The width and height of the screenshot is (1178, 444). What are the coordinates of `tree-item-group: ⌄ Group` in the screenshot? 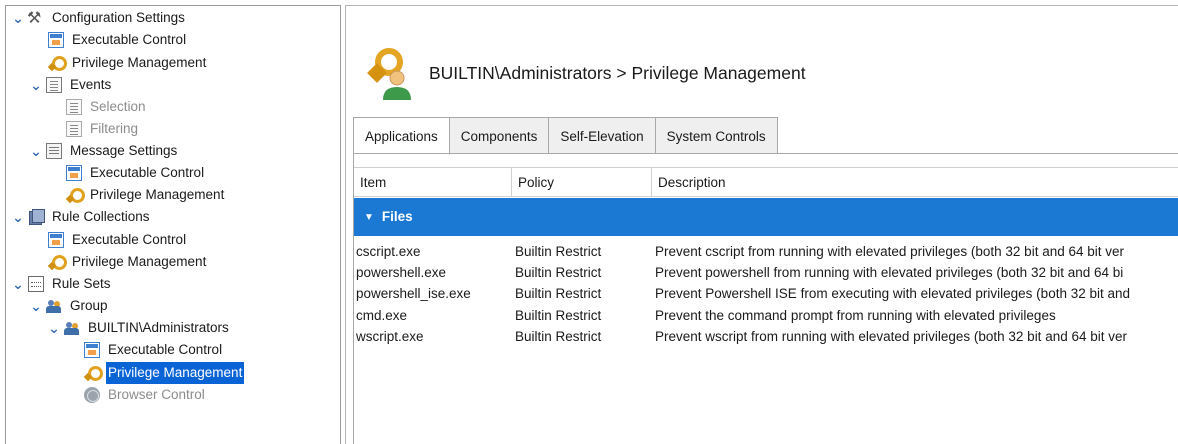 It's located at (70, 306).